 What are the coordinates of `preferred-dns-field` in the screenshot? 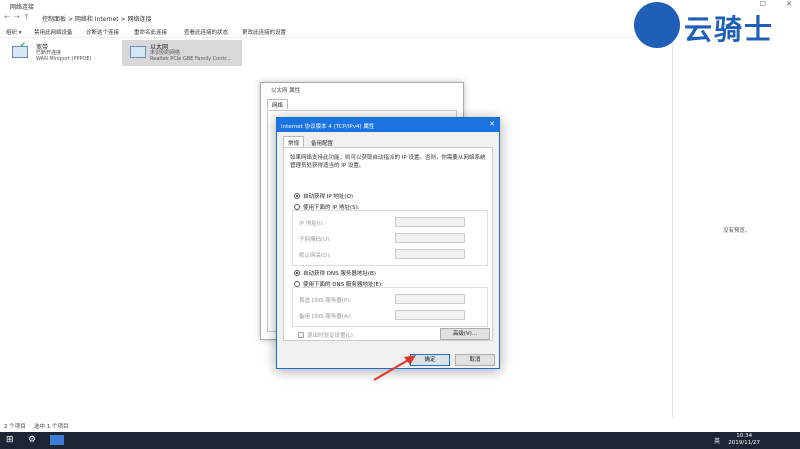 It's located at (430, 299).